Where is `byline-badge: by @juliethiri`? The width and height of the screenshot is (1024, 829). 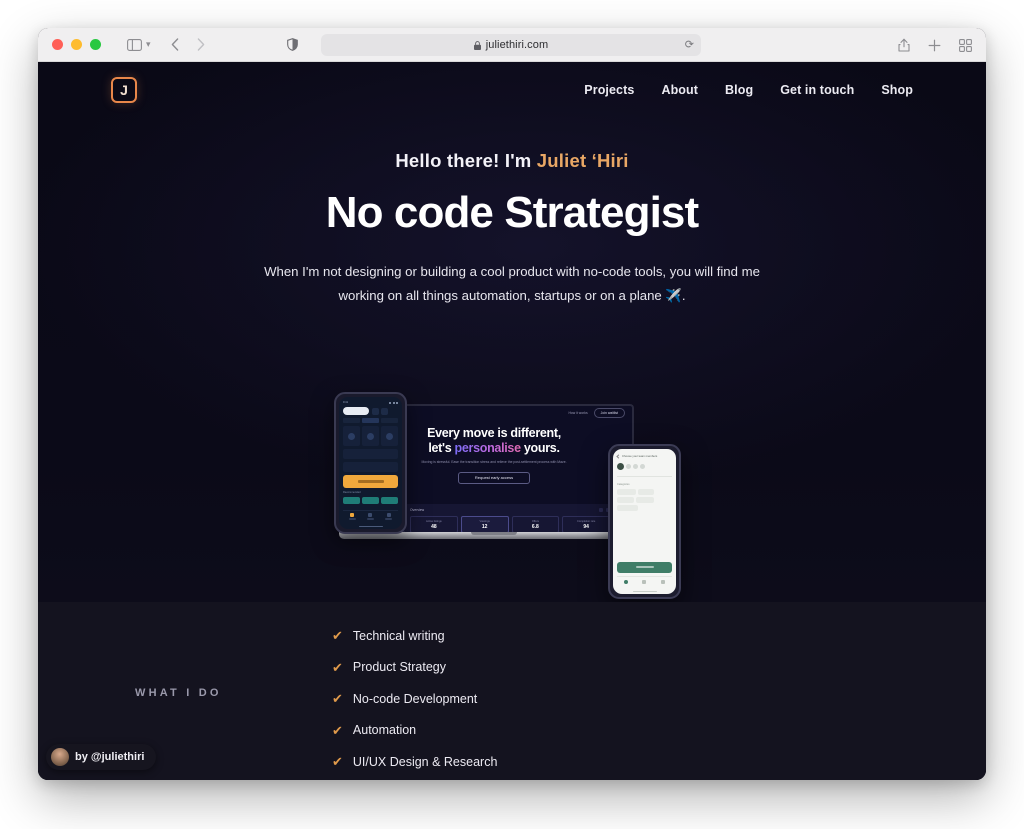 byline-badge: by @juliethiri is located at coordinates (101, 757).